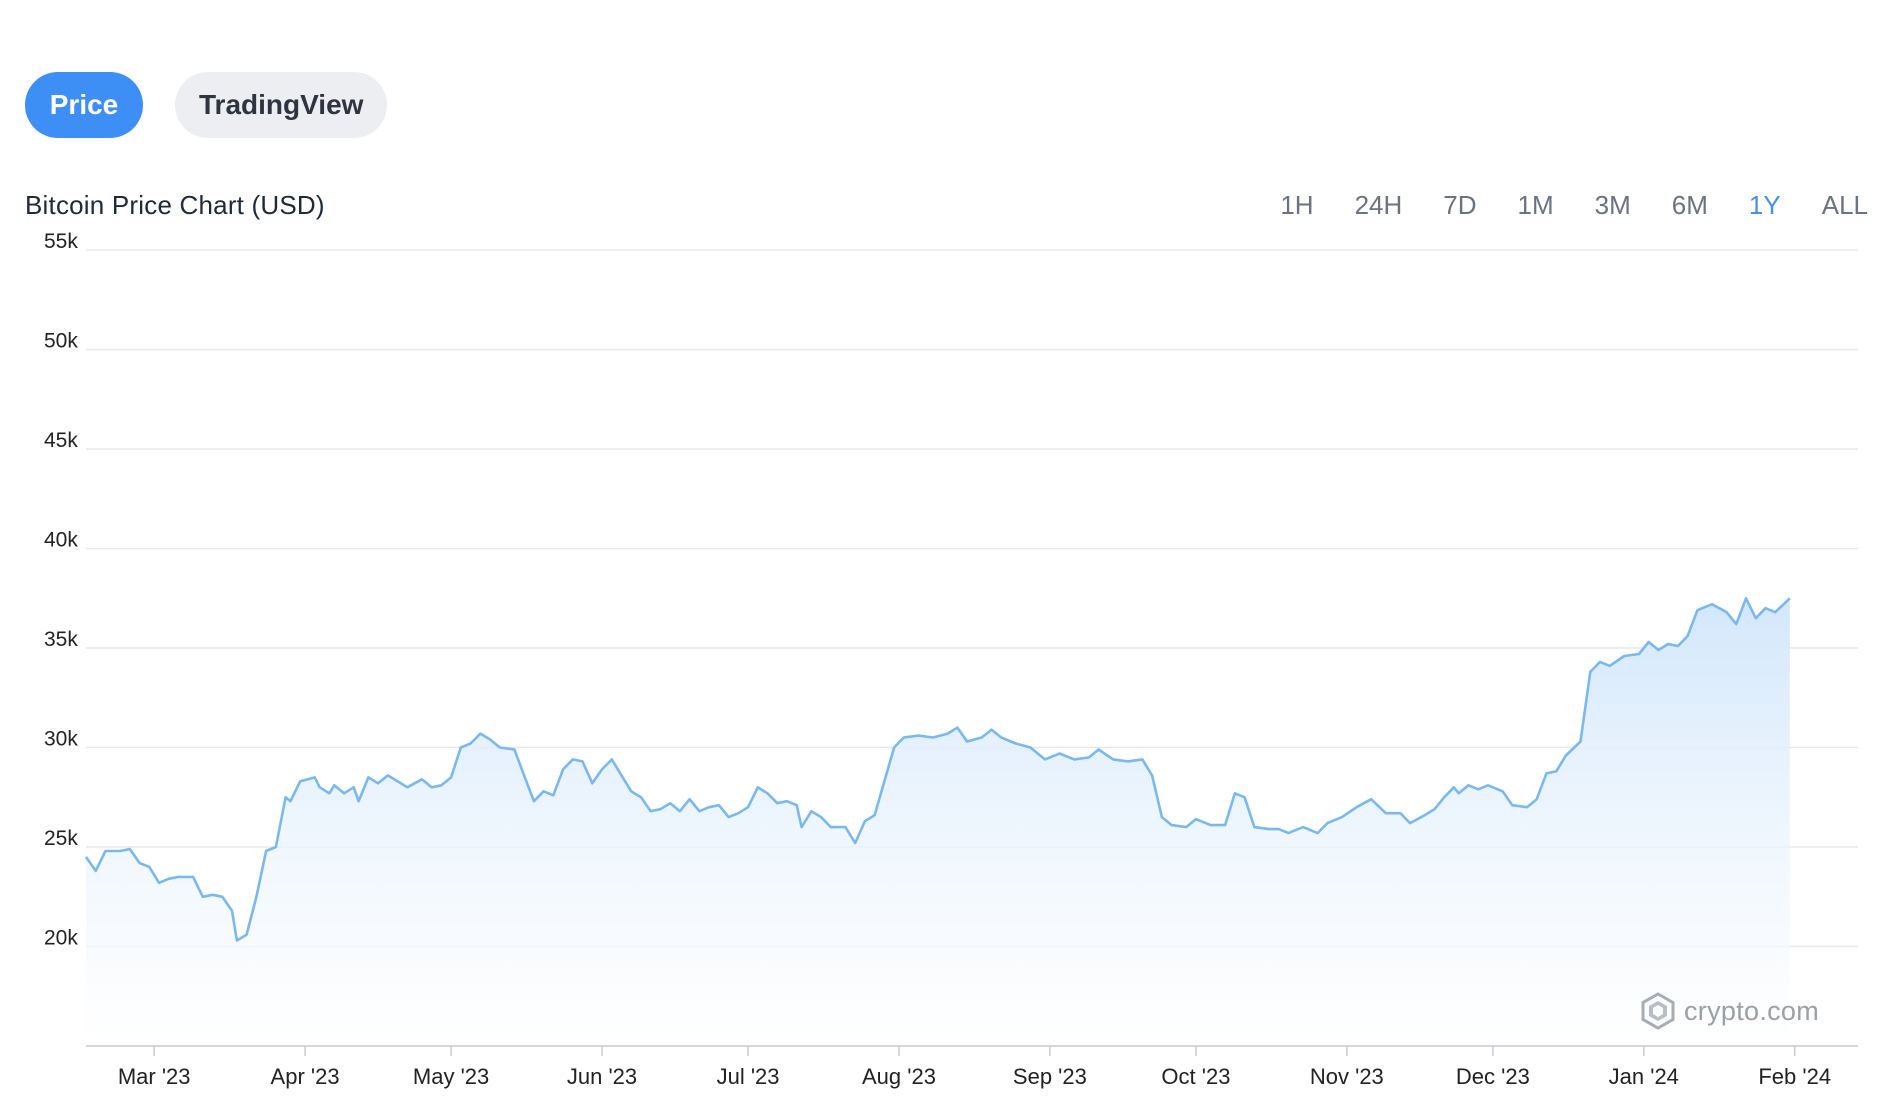 This screenshot has width=1892, height=1106. I want to click on y-tick-label: 45k, so click(61, 440).